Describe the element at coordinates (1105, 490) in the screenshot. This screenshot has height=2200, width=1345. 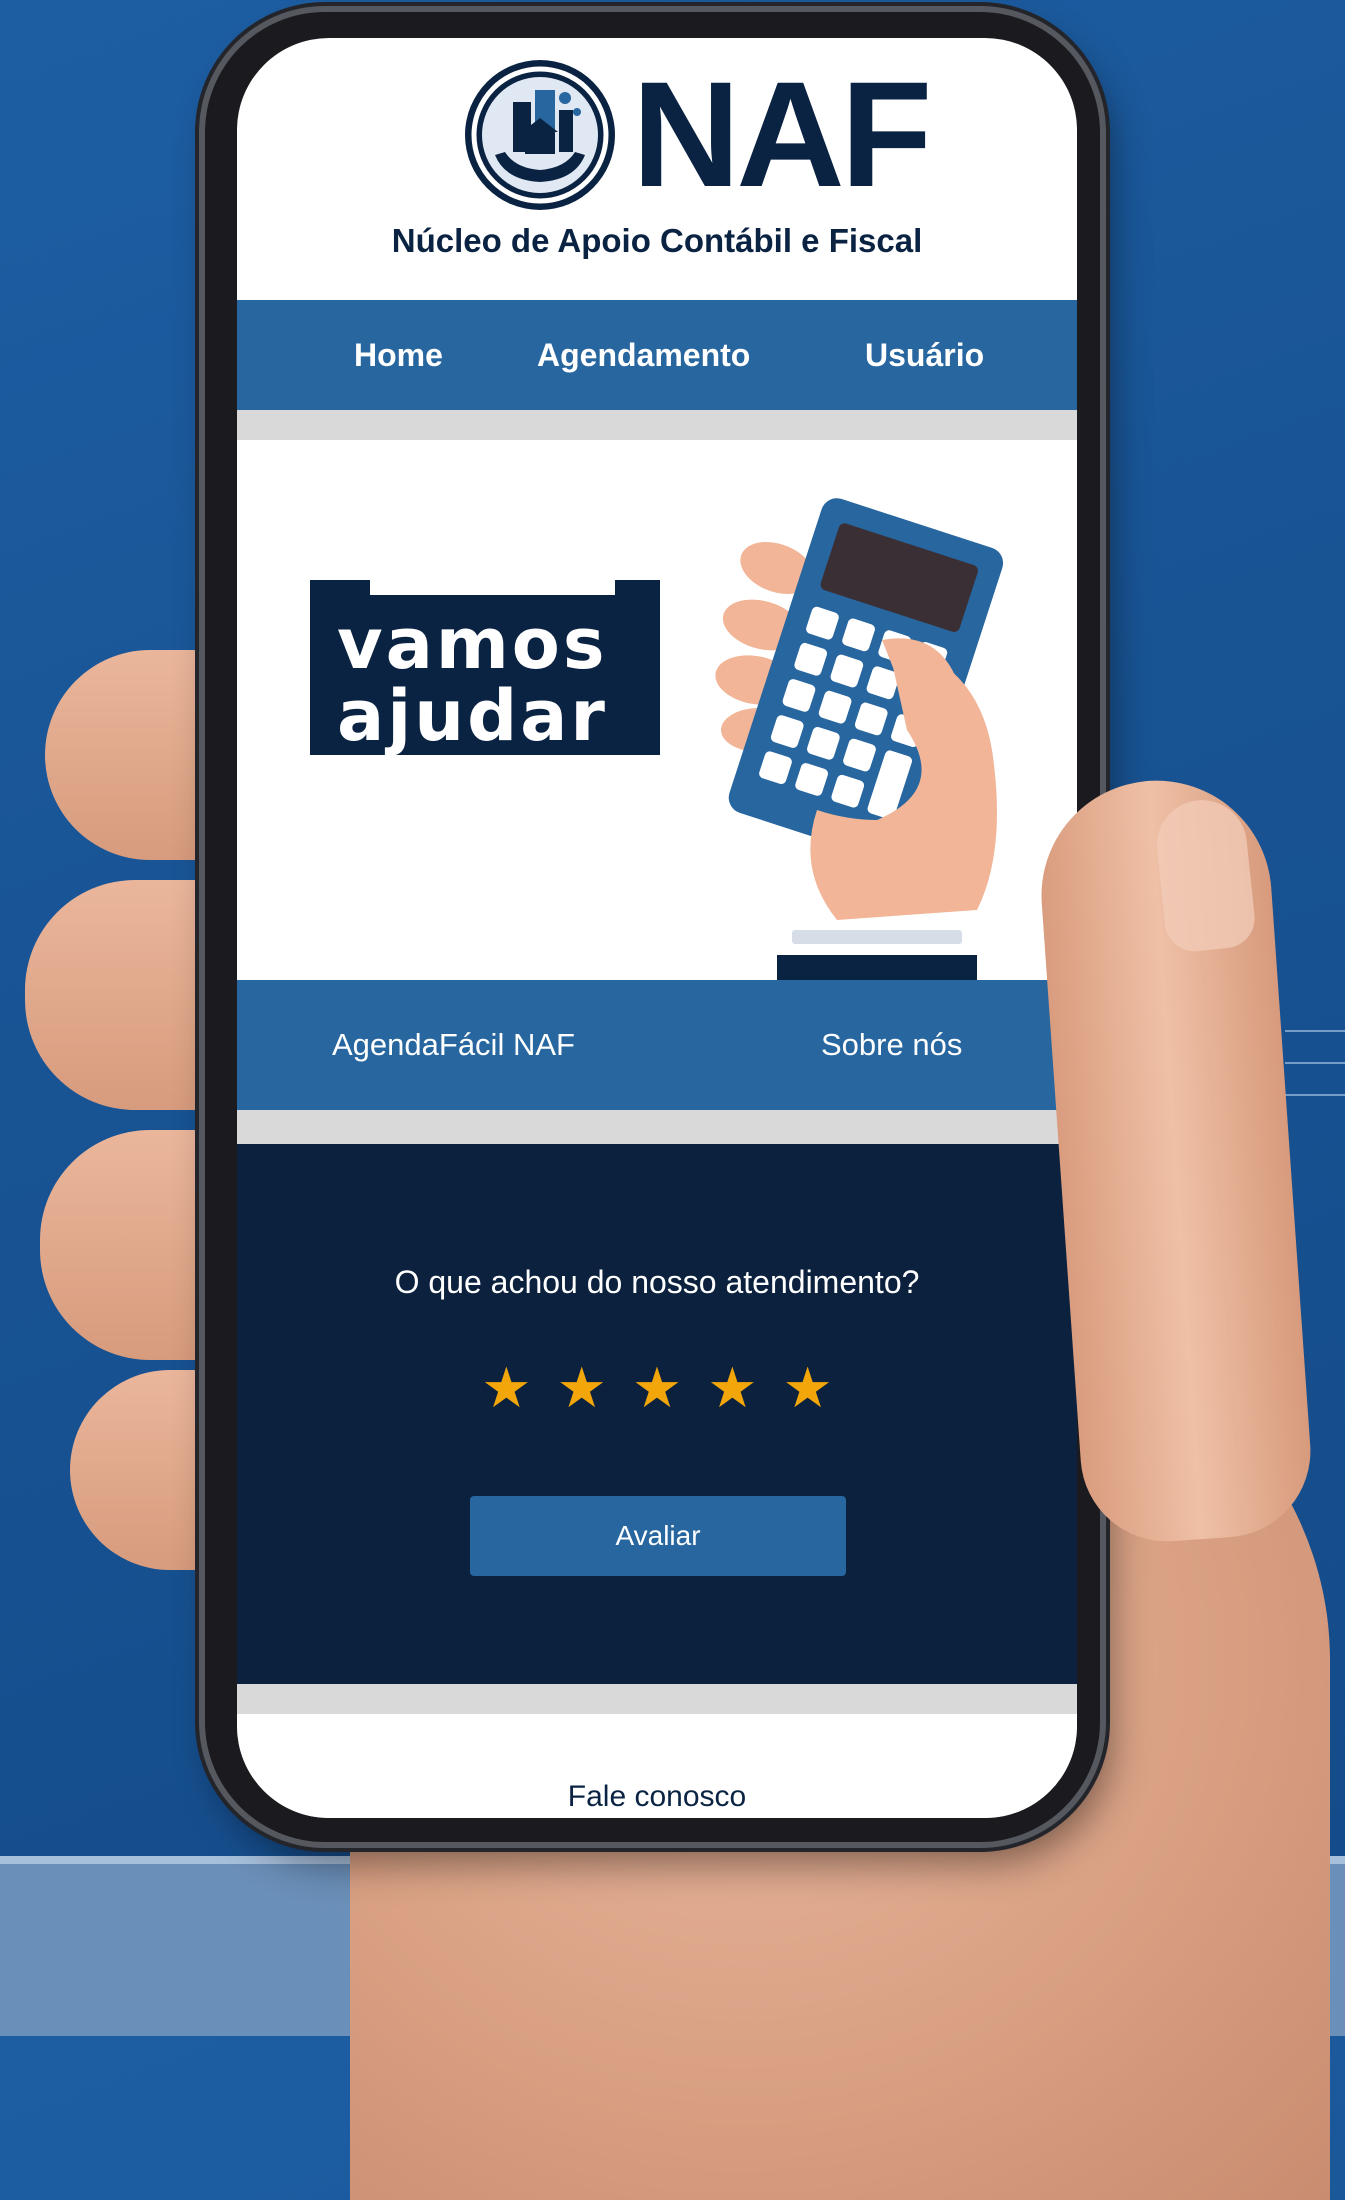
I see `power-button` at that location.